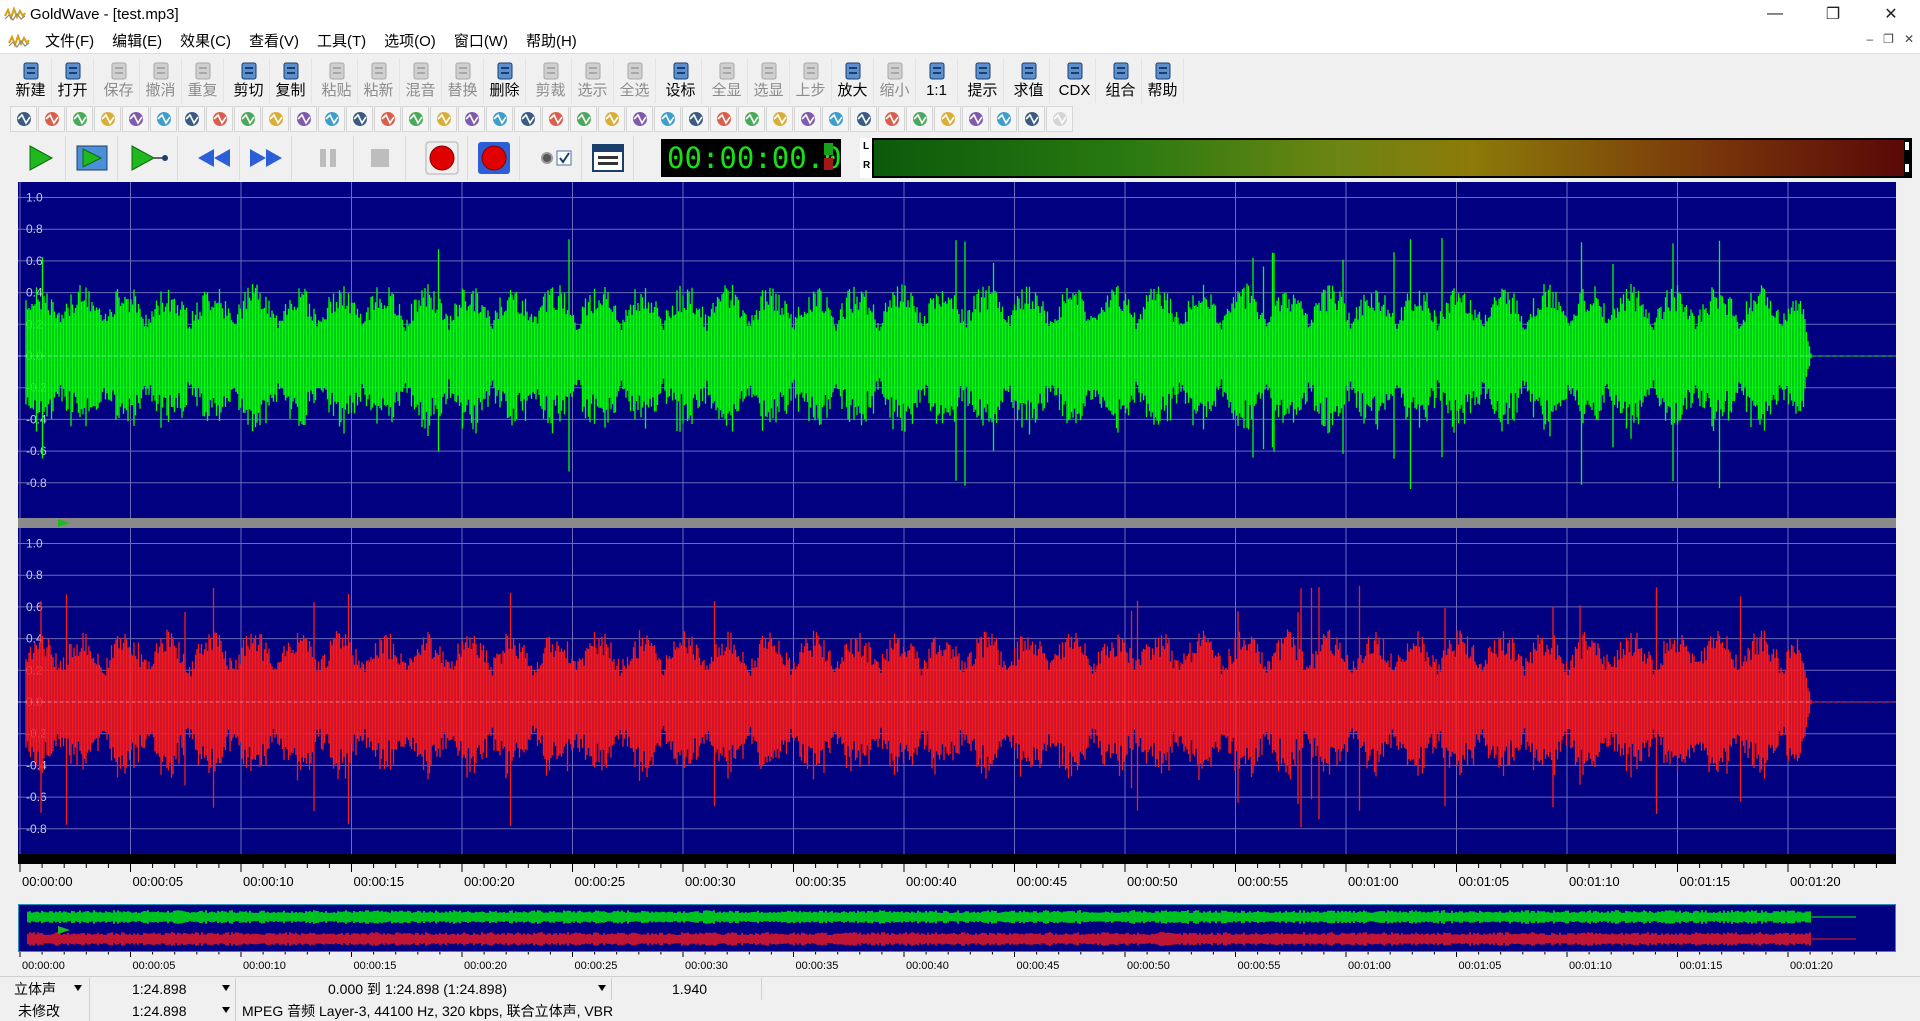 The image size is (1920, 1021). What do you see at coordinates (937, 80) in the screenshot?
I see `toolbar-button-22: 1:1` at bounding box center [937, 80].